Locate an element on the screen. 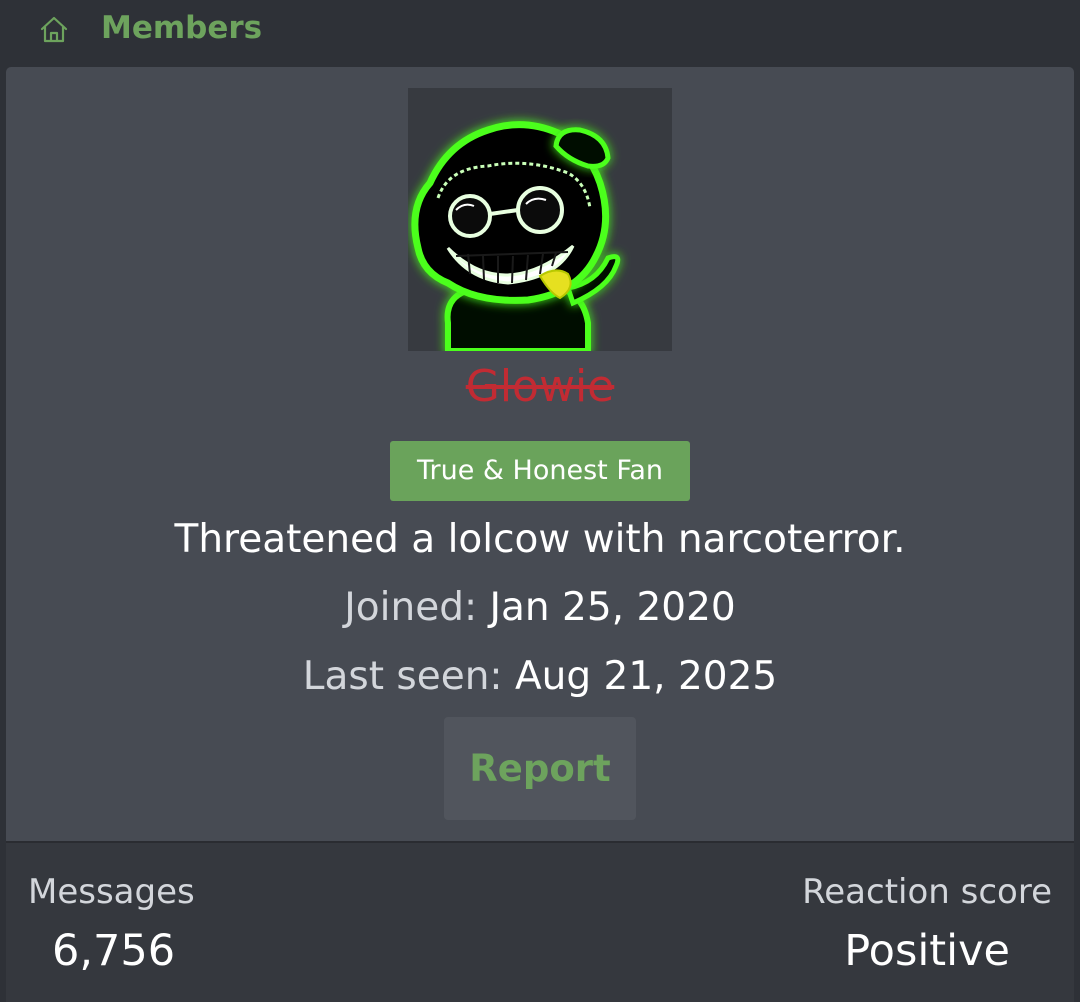  username: Glowie is located at coordinates (540, 387).